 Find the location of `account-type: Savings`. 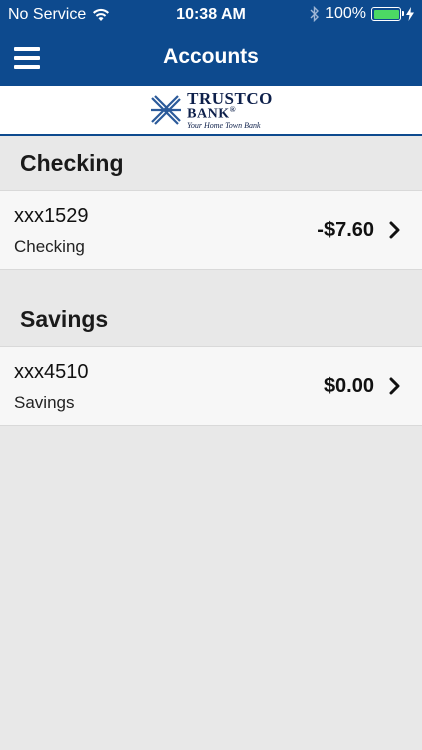

account-type: Savings is located at coordinates (44, 402).